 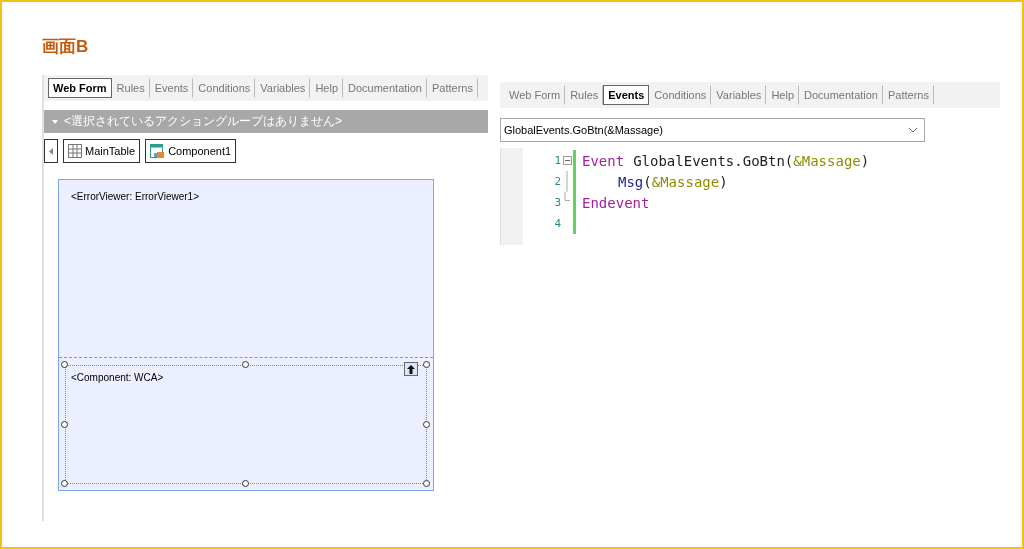 I want to click on left-arrow-icon, so click(x=51, y=151).